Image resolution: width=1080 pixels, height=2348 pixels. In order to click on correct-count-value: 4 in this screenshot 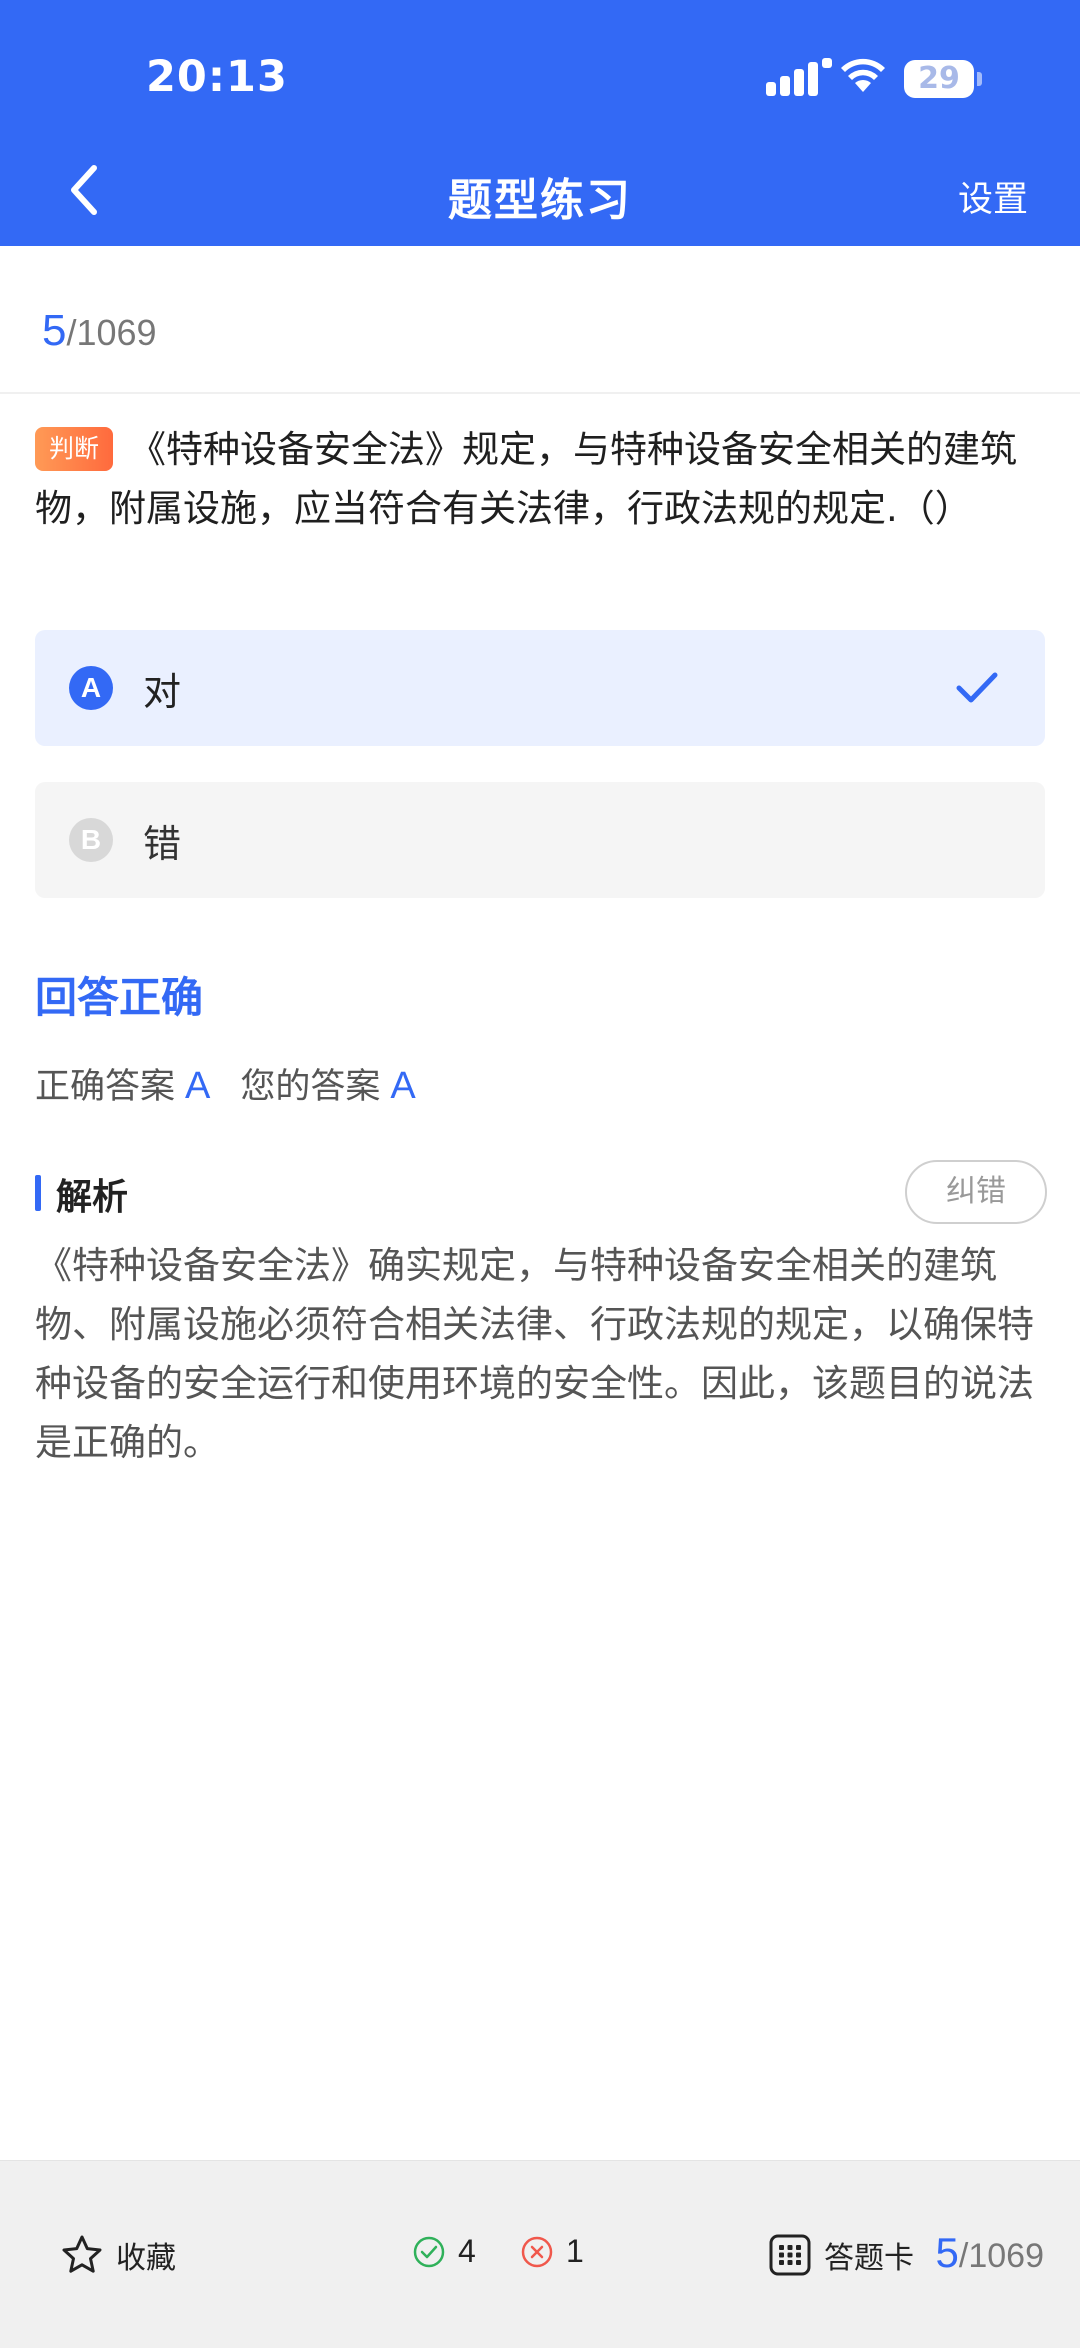, I will do `click(467, 2251)`.